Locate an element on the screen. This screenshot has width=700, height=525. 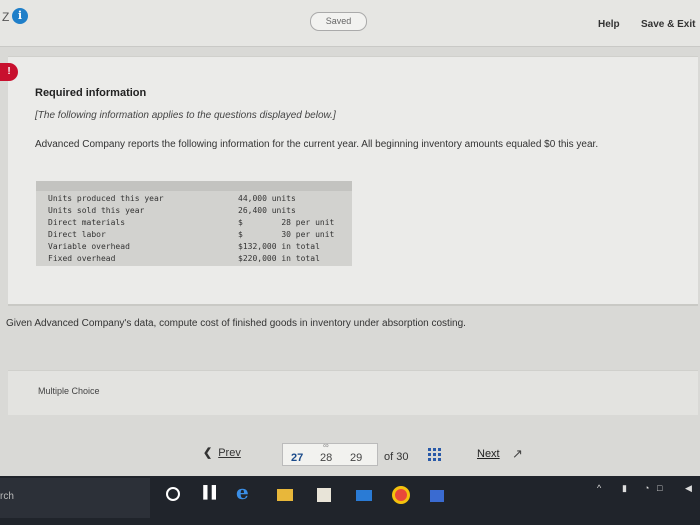
search-text: rch is located at coordinates (7, 496).